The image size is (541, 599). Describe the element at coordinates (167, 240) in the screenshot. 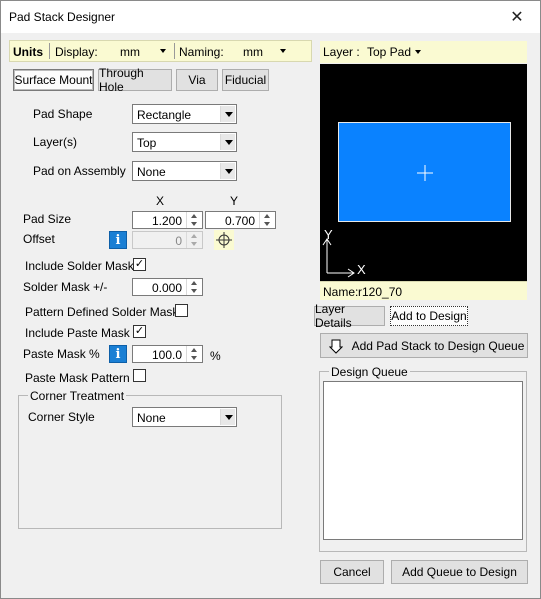

I see `offset-x-input: 0` at that location.